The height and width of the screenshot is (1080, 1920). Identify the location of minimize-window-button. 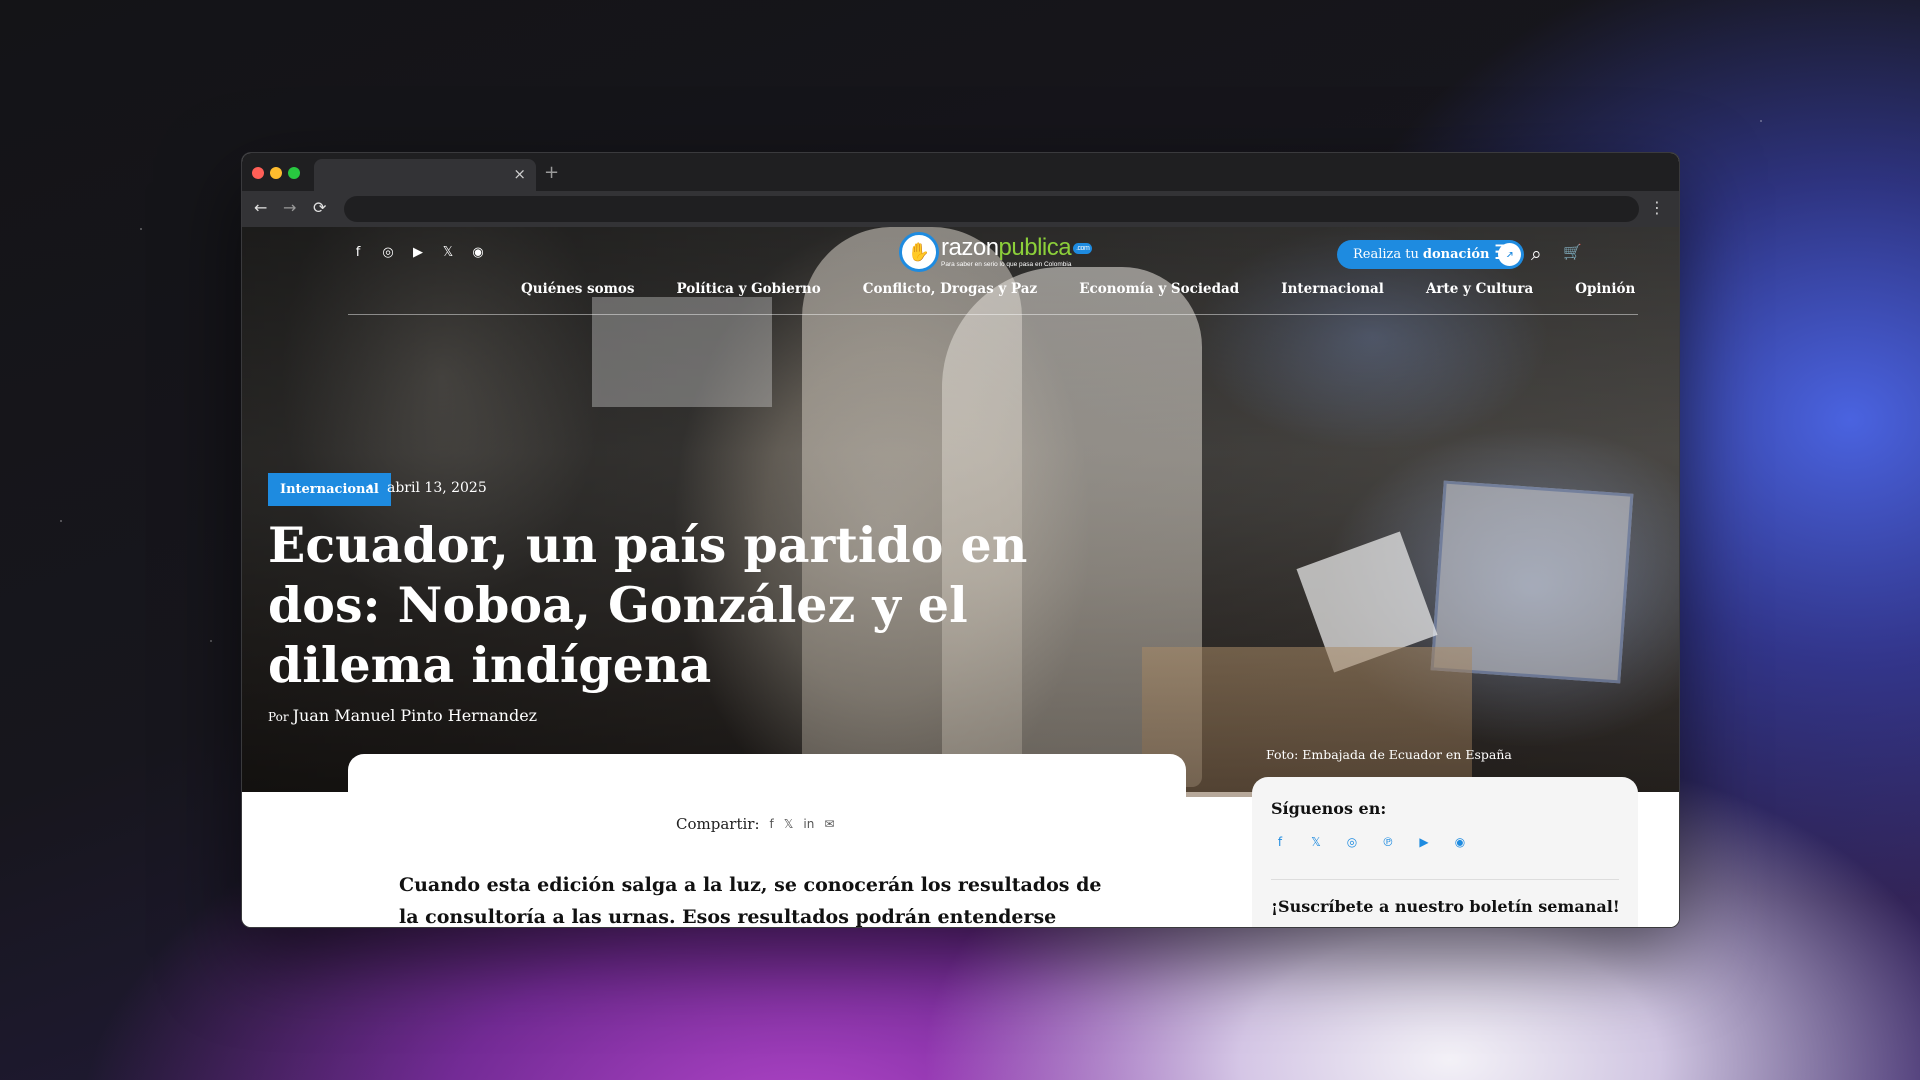
(276, 173).